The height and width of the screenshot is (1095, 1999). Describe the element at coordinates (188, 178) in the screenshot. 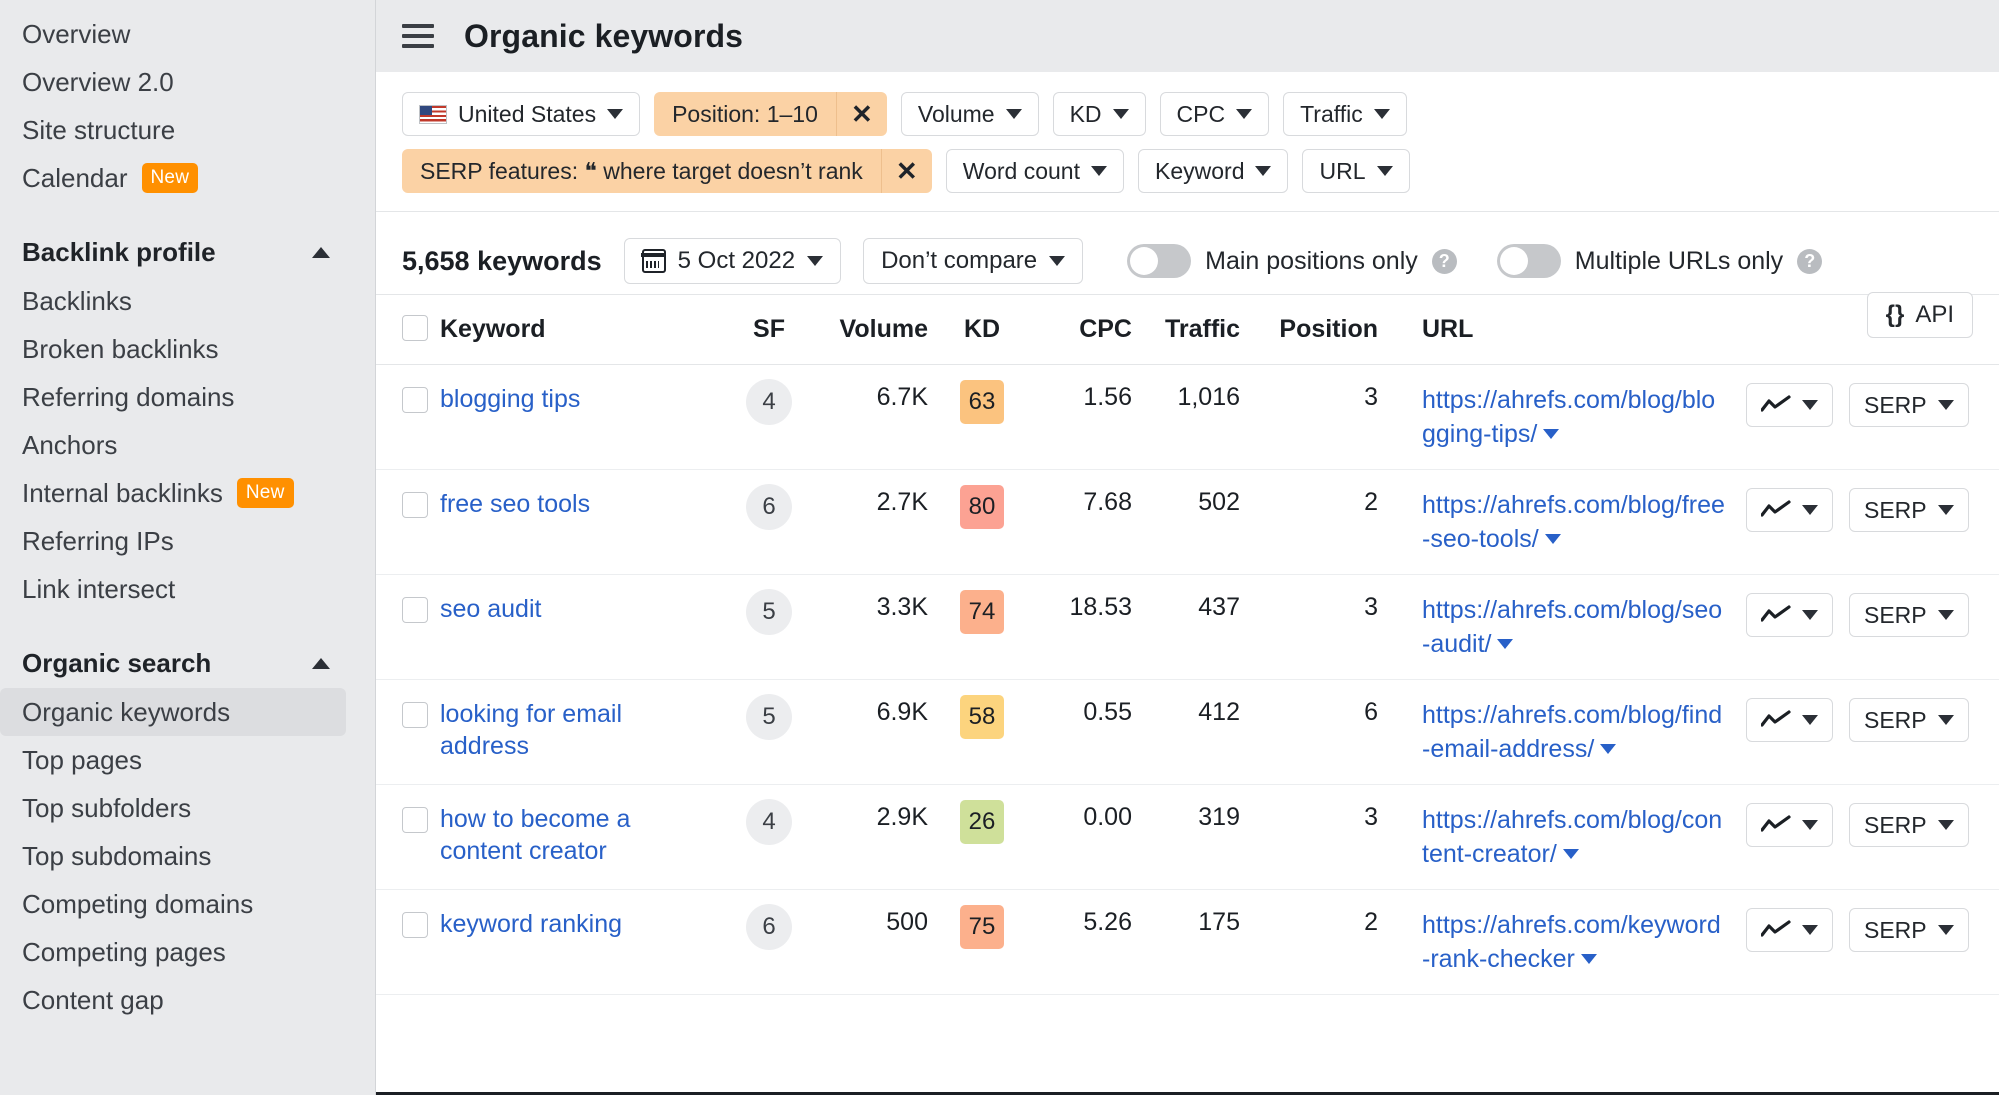

I see `sidebar-item-calendar: Calendar New` at that location.